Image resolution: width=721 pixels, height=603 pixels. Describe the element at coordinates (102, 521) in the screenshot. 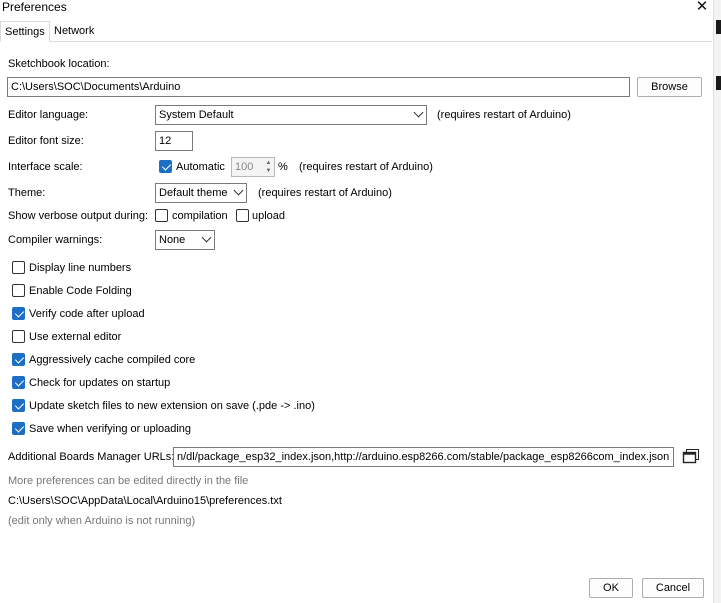

I see `edit-warning-note: (edit only when Arduino is not running)` at that location.